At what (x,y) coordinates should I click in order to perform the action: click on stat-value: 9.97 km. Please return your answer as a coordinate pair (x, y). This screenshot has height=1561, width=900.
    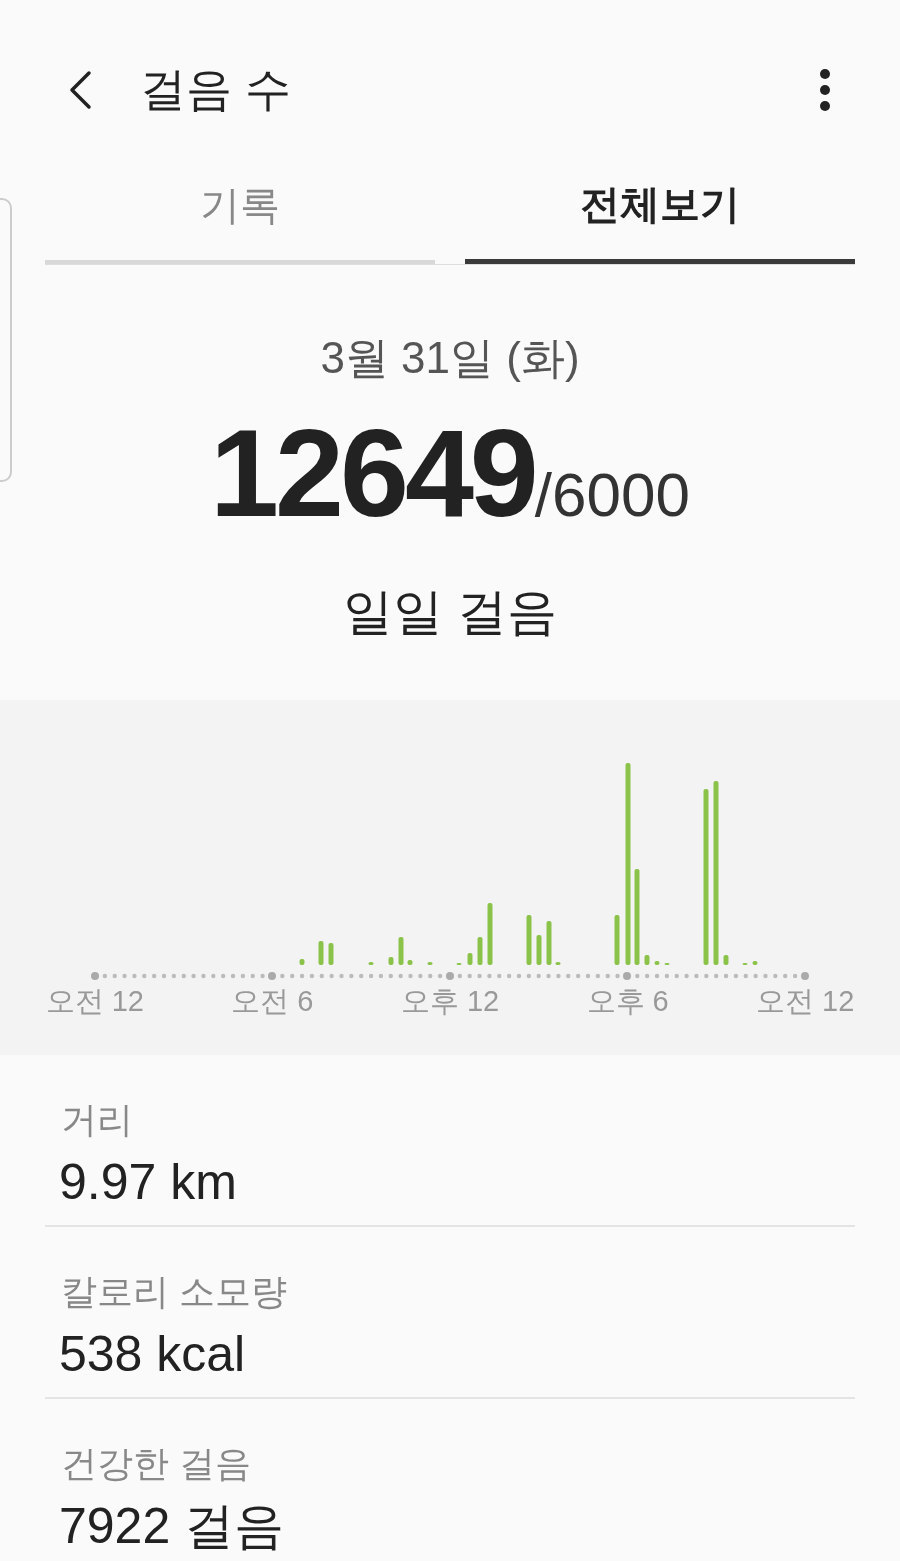
    Looking at the image, I should click on (148, 1182).